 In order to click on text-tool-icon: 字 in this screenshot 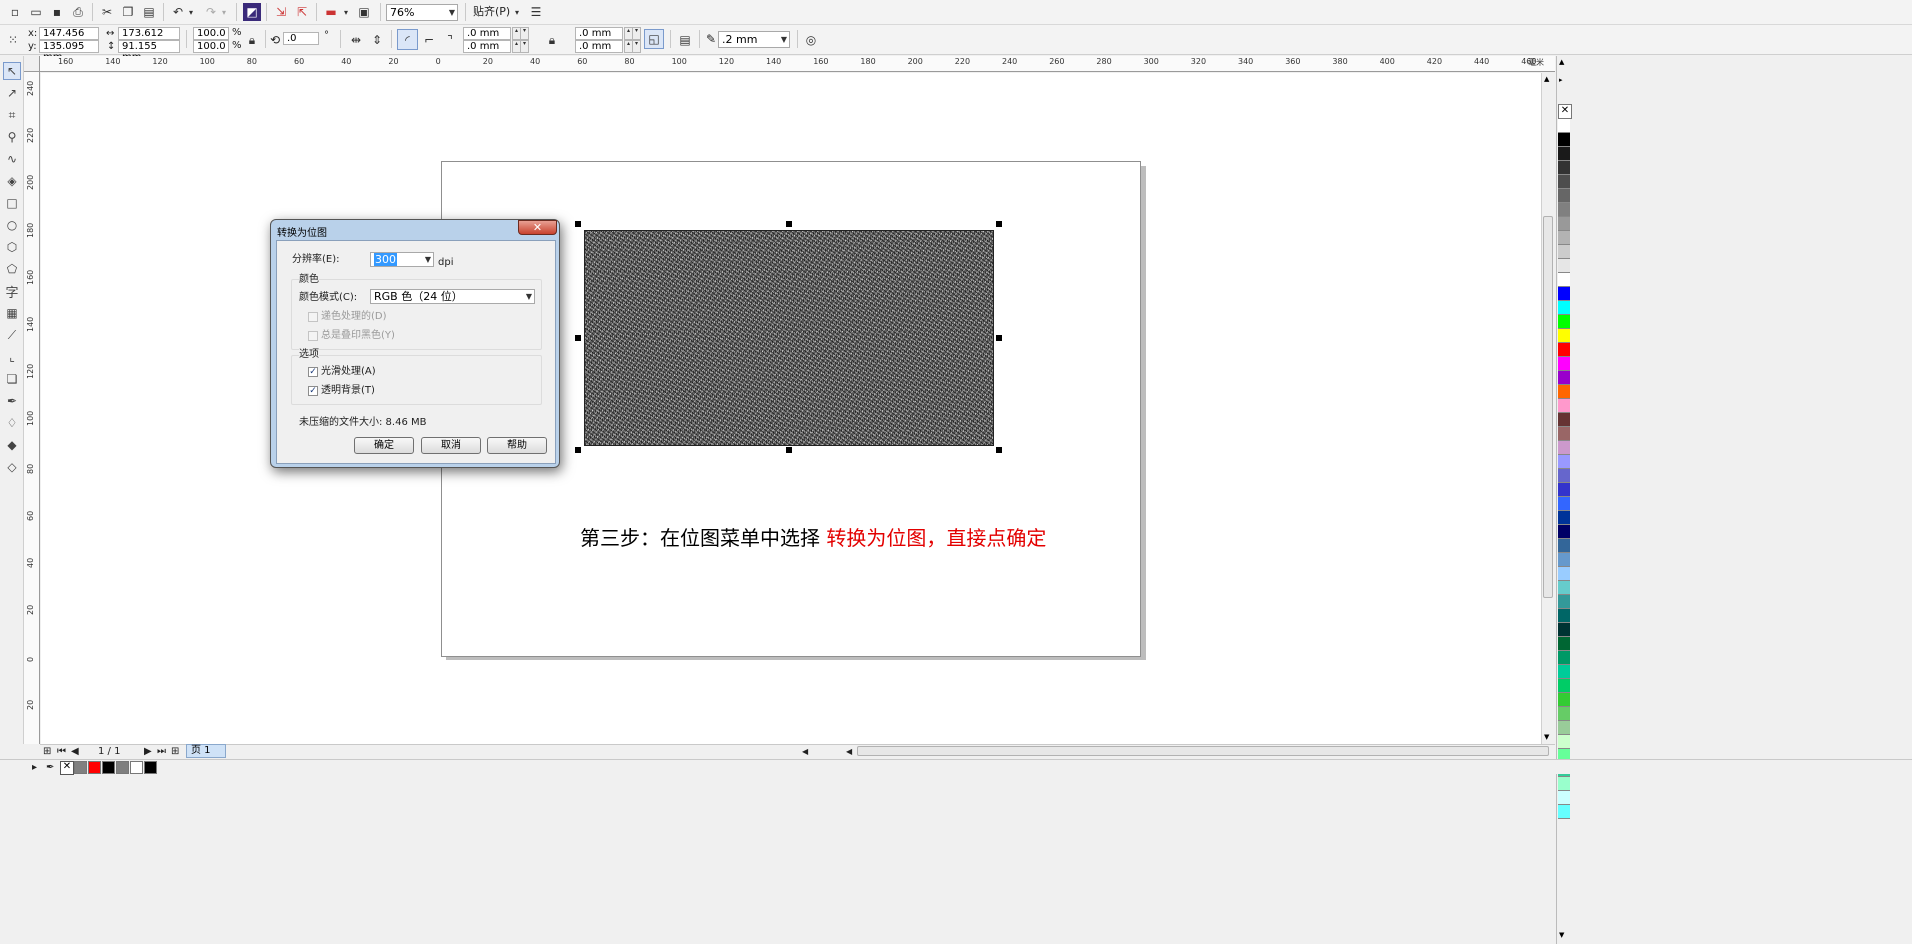, I will do `click(12, 291)`.